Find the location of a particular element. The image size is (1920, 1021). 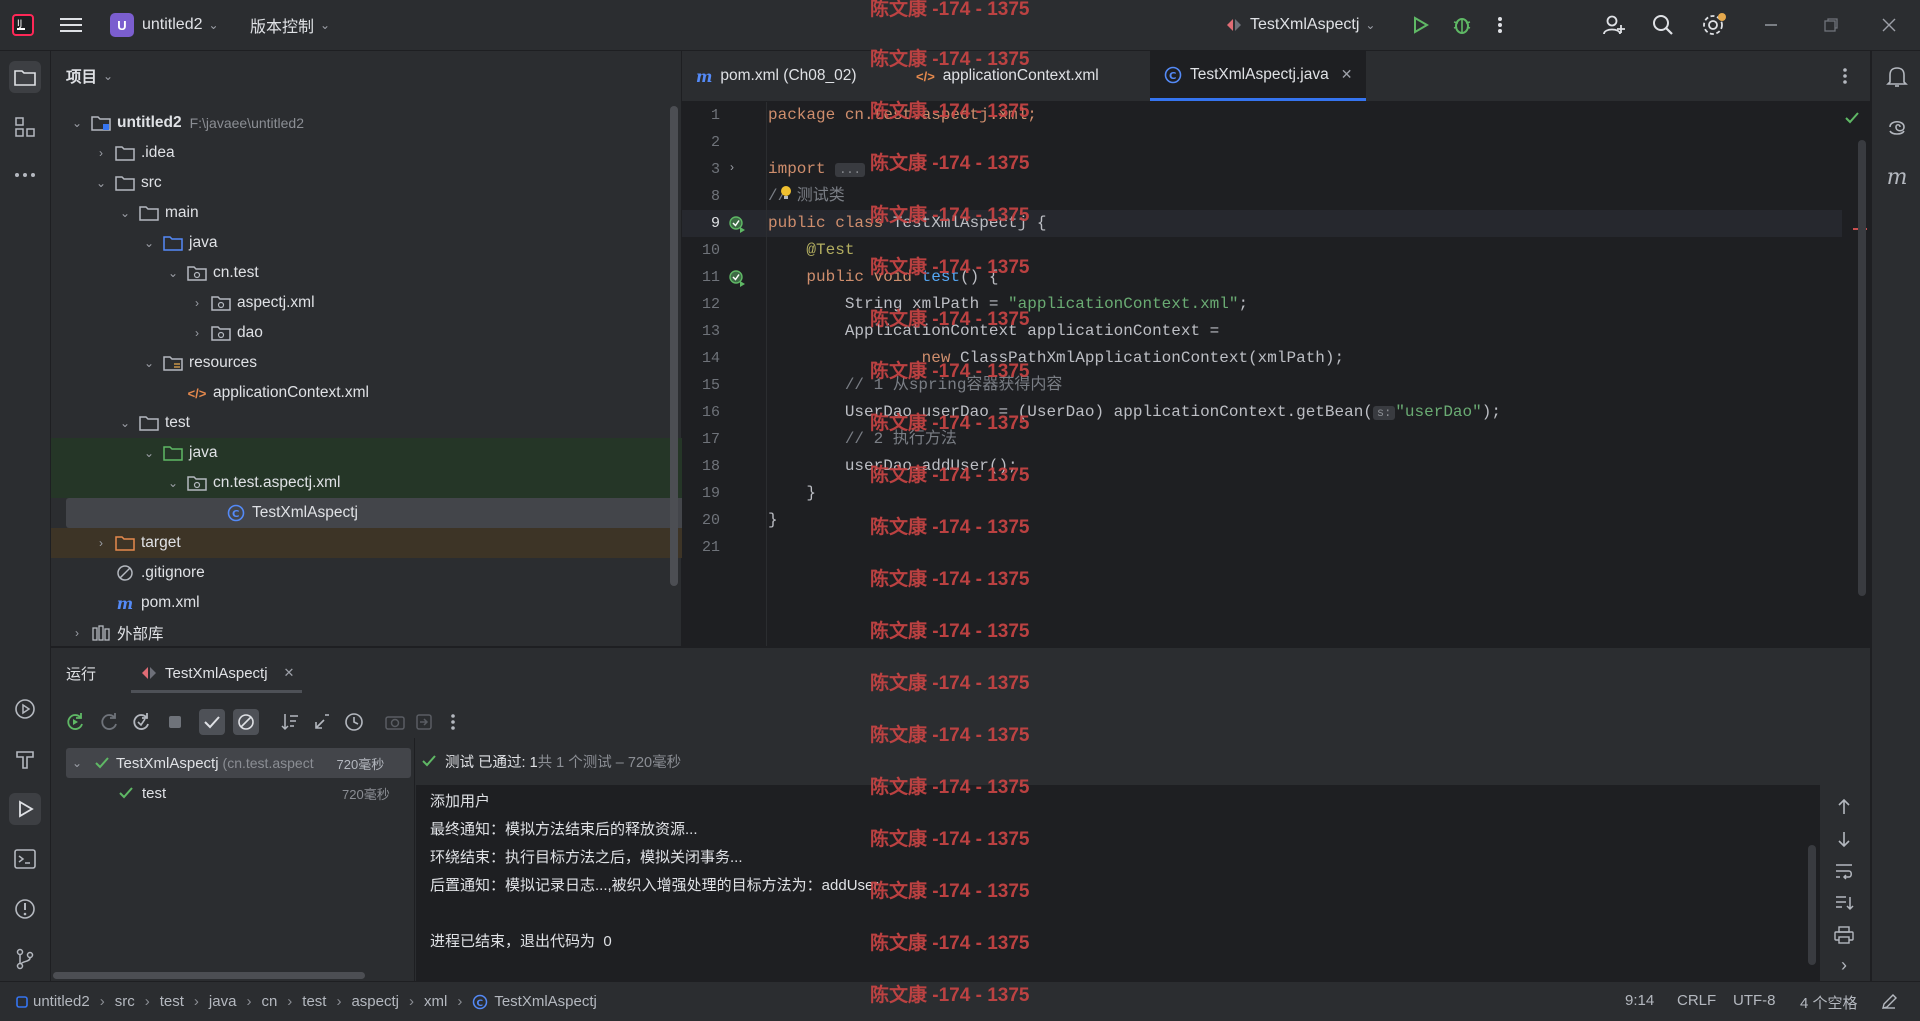

breadcrumb-item: xml is located at coordinates (435, 1001).